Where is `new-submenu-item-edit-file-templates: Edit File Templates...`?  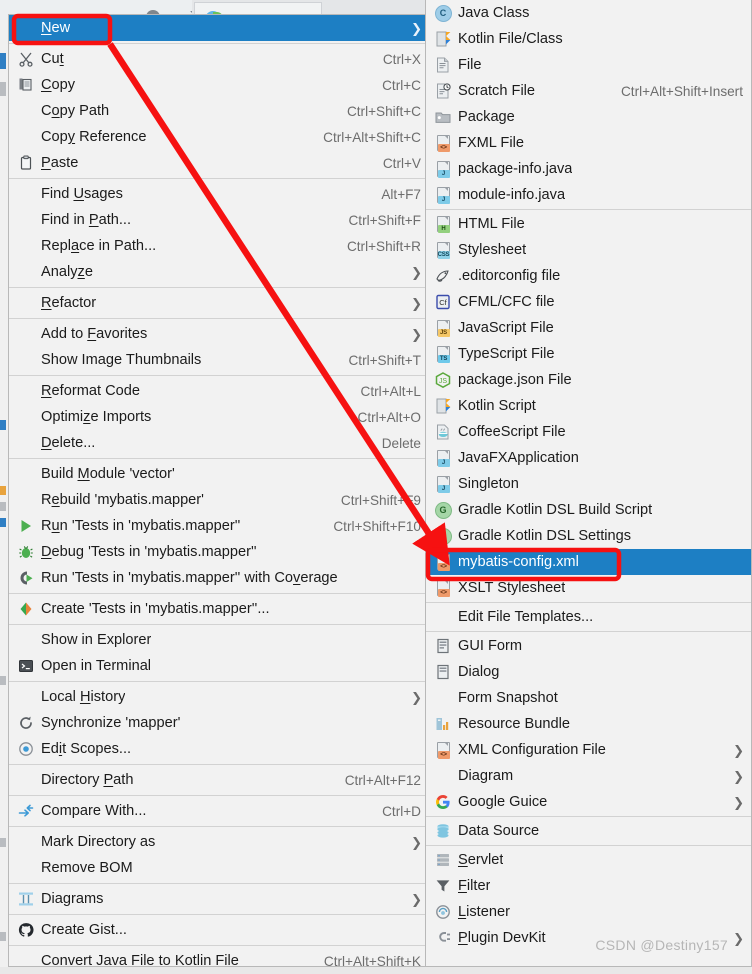
new-submenu-item-edit-file-templates: Edit File Templates... is located at coordinates (588, 617).